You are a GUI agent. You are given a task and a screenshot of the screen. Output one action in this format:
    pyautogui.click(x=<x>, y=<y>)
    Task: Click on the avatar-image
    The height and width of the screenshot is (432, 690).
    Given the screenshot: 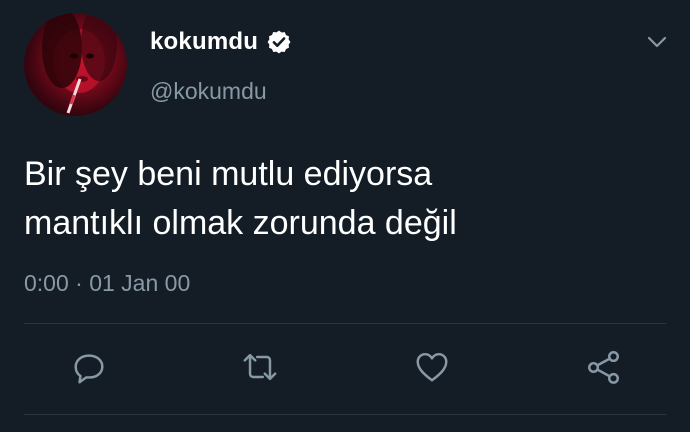 What is the action you would take?
    pyautogui.click(x=79, y=63)
    